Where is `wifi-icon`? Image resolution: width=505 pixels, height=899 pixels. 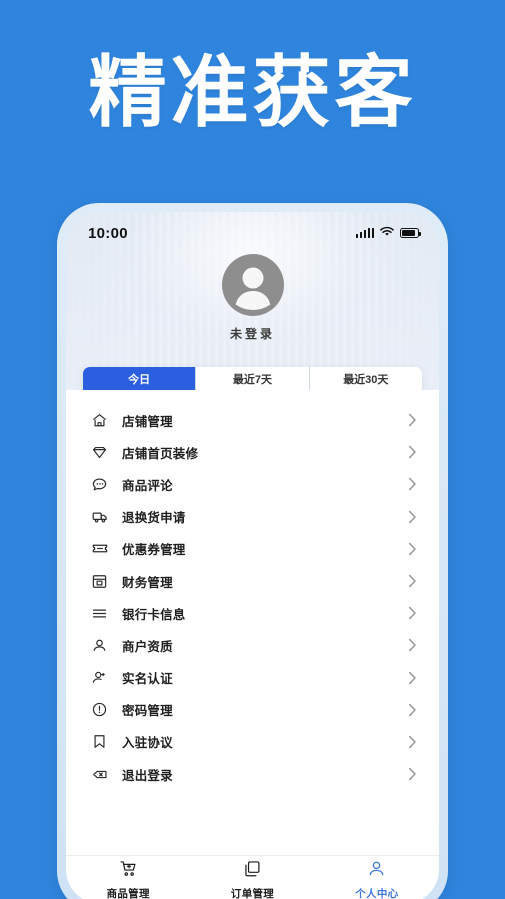
wifi-icon is located at coordinates (387, 233).